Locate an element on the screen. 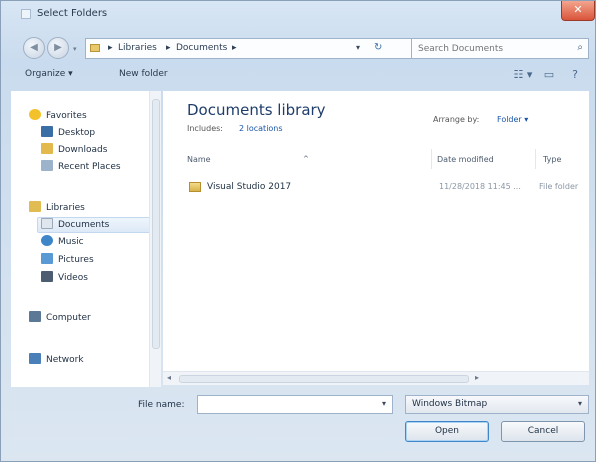 The width and height of the screenshot is (596, 462). navigation-scrollbar is located at coordinates (155, 239).